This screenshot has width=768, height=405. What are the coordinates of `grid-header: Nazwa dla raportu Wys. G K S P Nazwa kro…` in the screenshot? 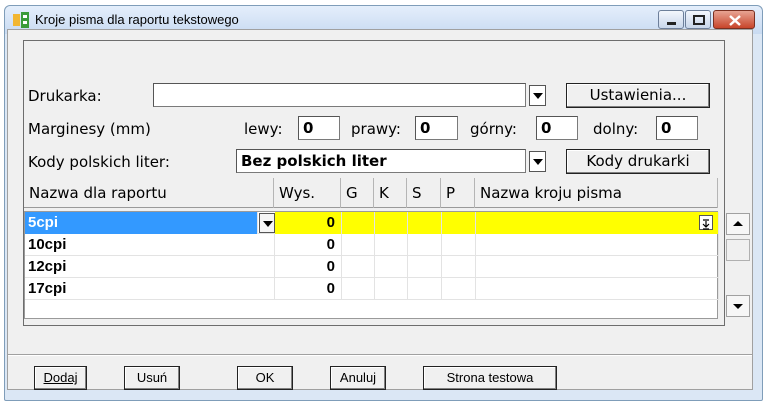 It's located at (371, 193).